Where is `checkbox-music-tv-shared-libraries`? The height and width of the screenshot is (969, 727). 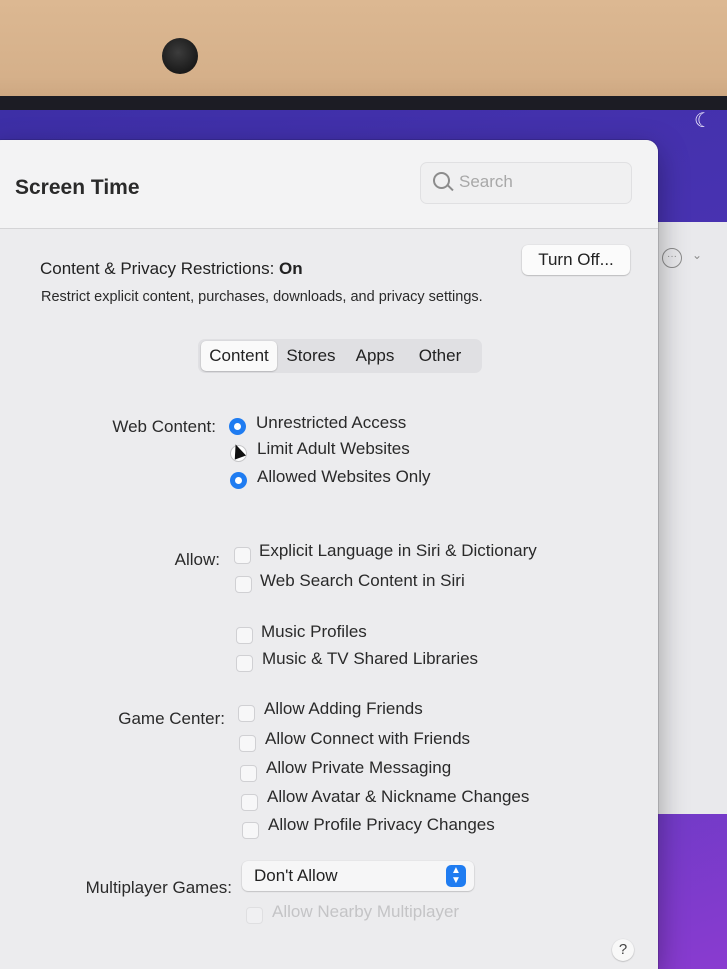
checkbox-music-tv-shared-libraries is located at coordinates (244, 663).